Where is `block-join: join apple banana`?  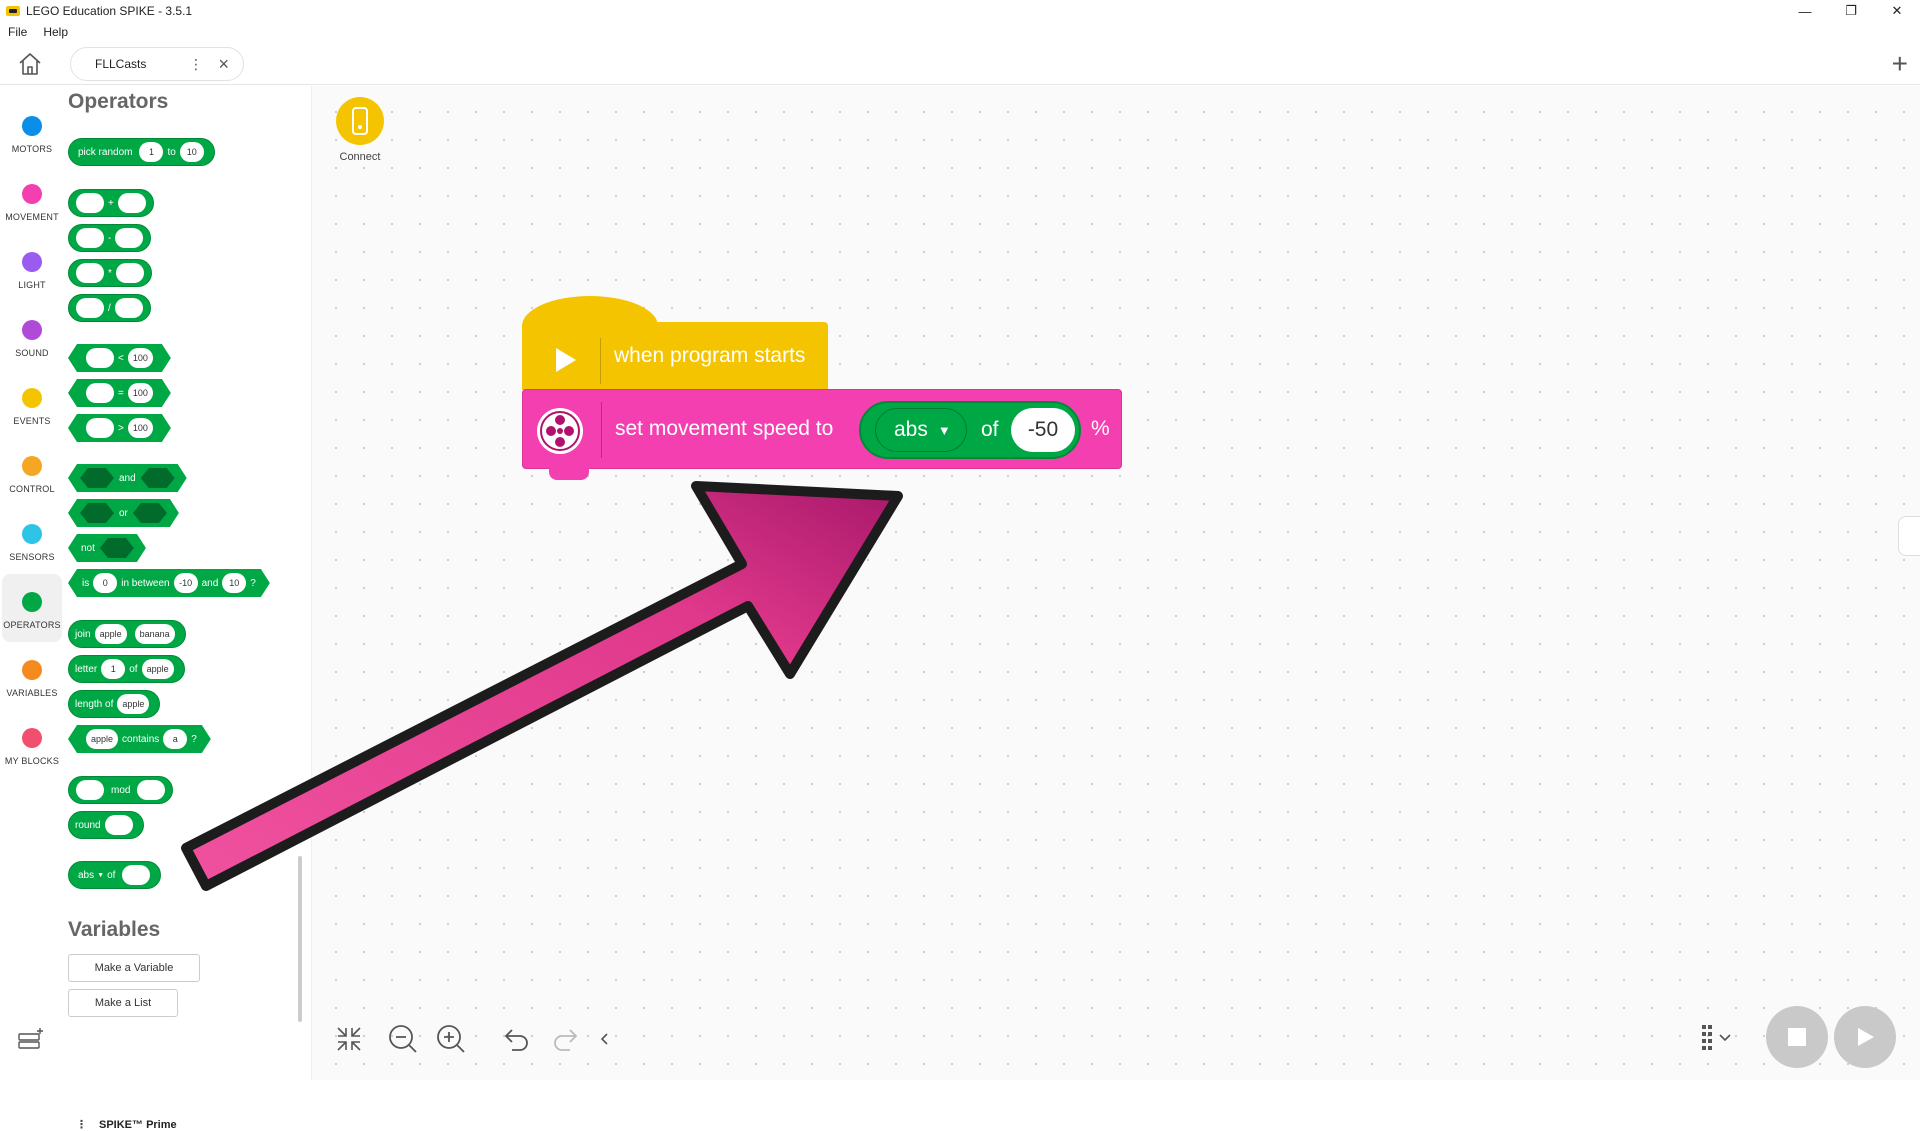
block-join: join apple banana is located at coordinates (127, 634).